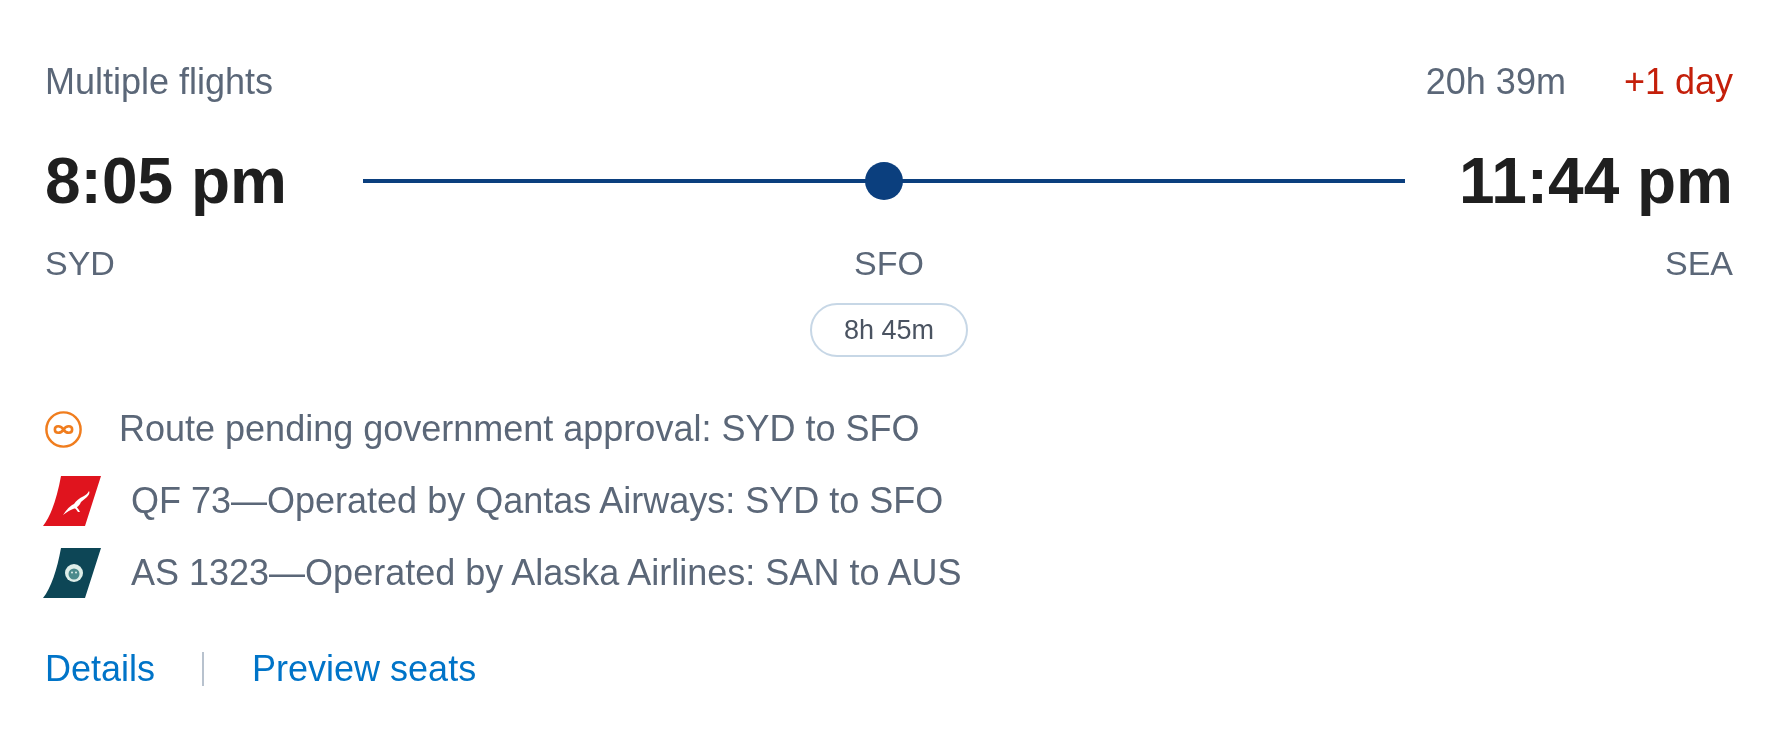  Describe the element at coordinates (883, 181) in the screenshot. I see `stop-dot-icon` at that location.